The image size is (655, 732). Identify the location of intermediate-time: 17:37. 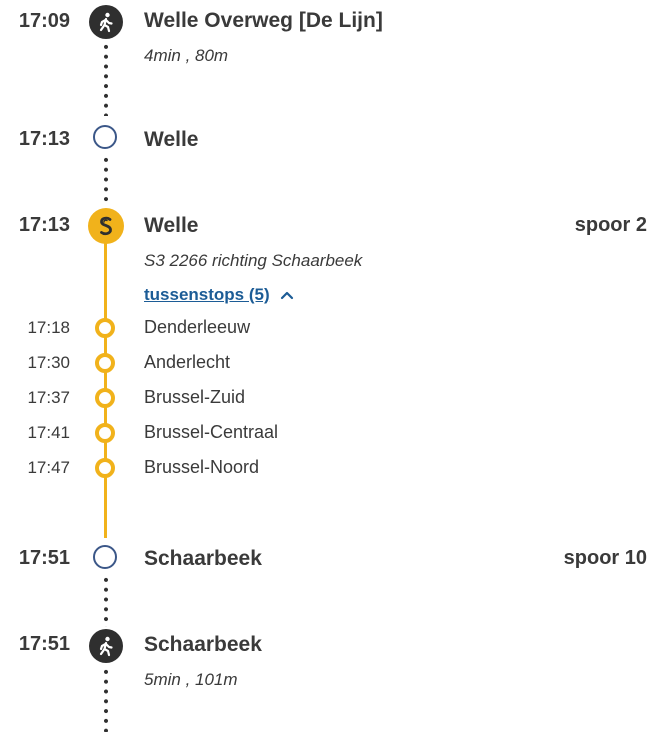
(48, 397).